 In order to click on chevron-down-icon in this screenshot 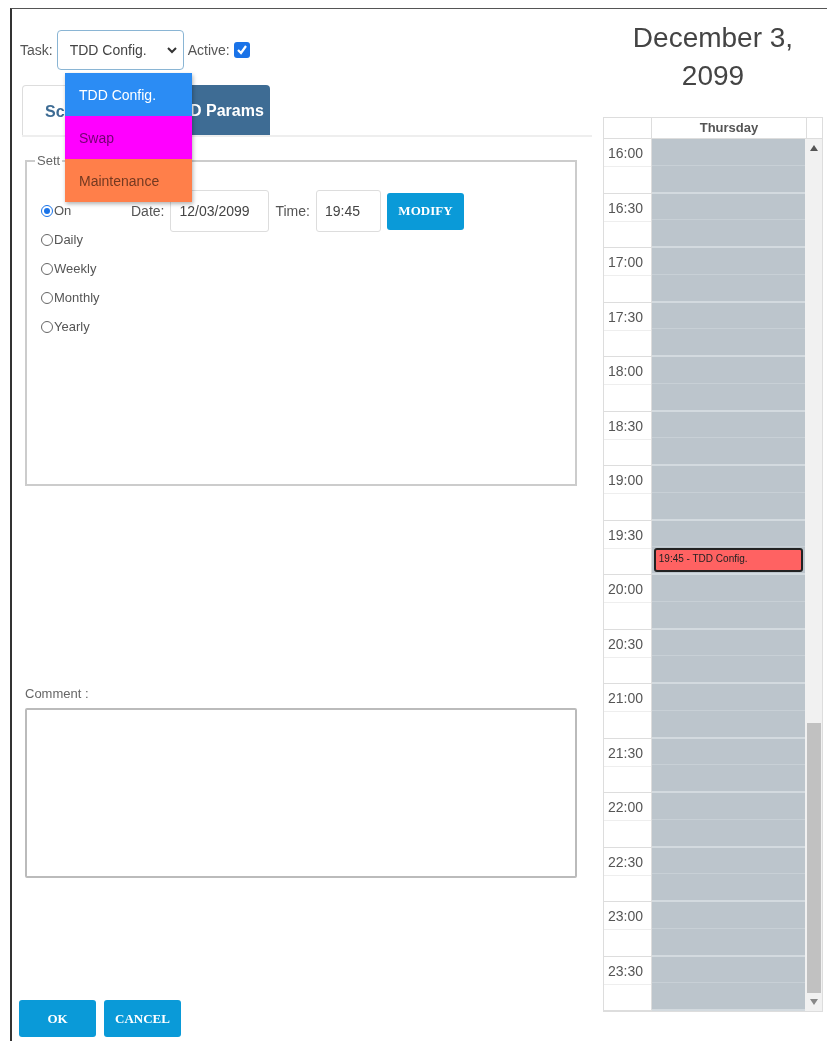, I will do `click(171, 50)`.